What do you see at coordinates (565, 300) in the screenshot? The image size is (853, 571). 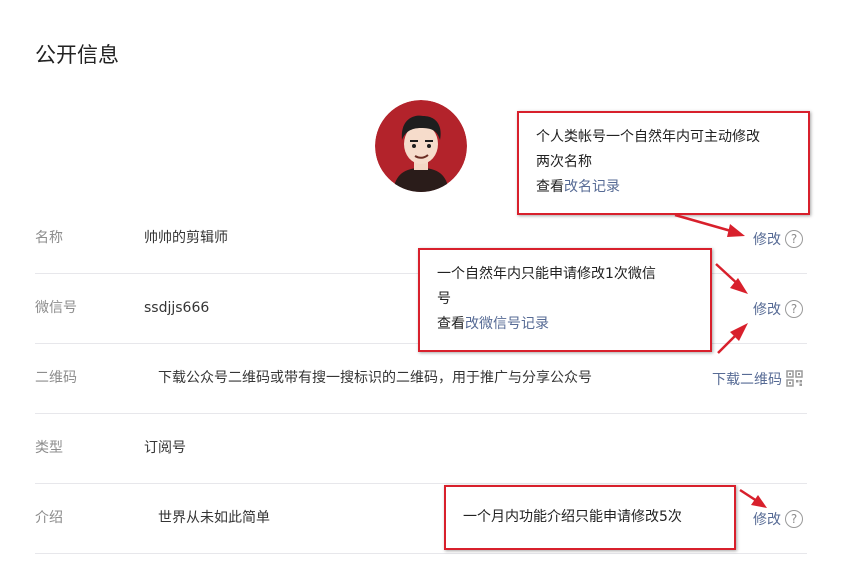 I see `wechat-id-change-note: 一个自然年内只能申请修改1次微信 号 查看改微信号记录` at bounding box center [565, 300].